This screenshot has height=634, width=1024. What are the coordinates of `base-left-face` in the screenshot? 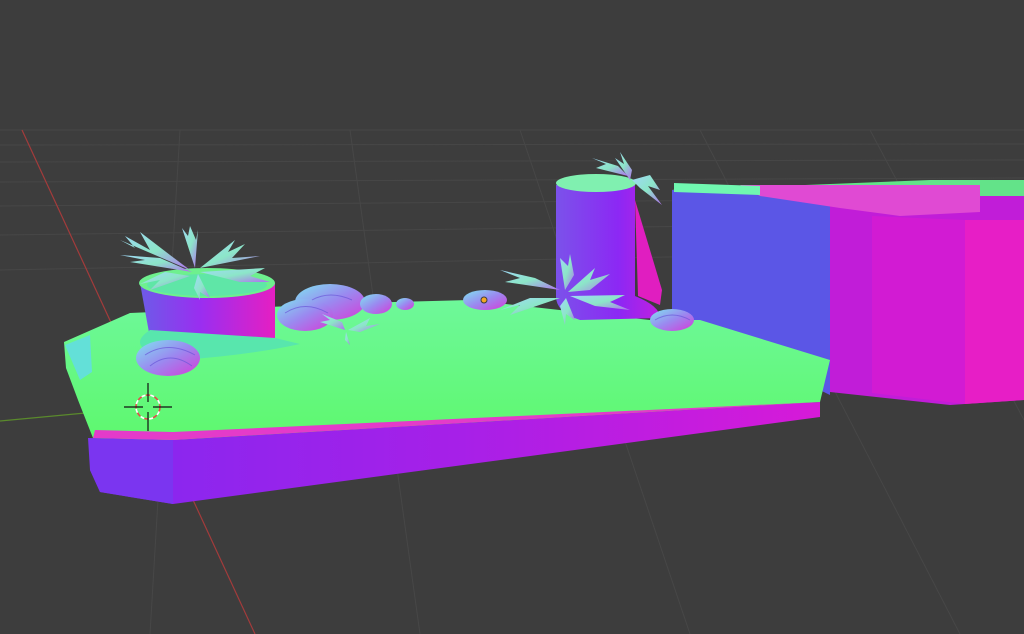 It's located at (130, 471).